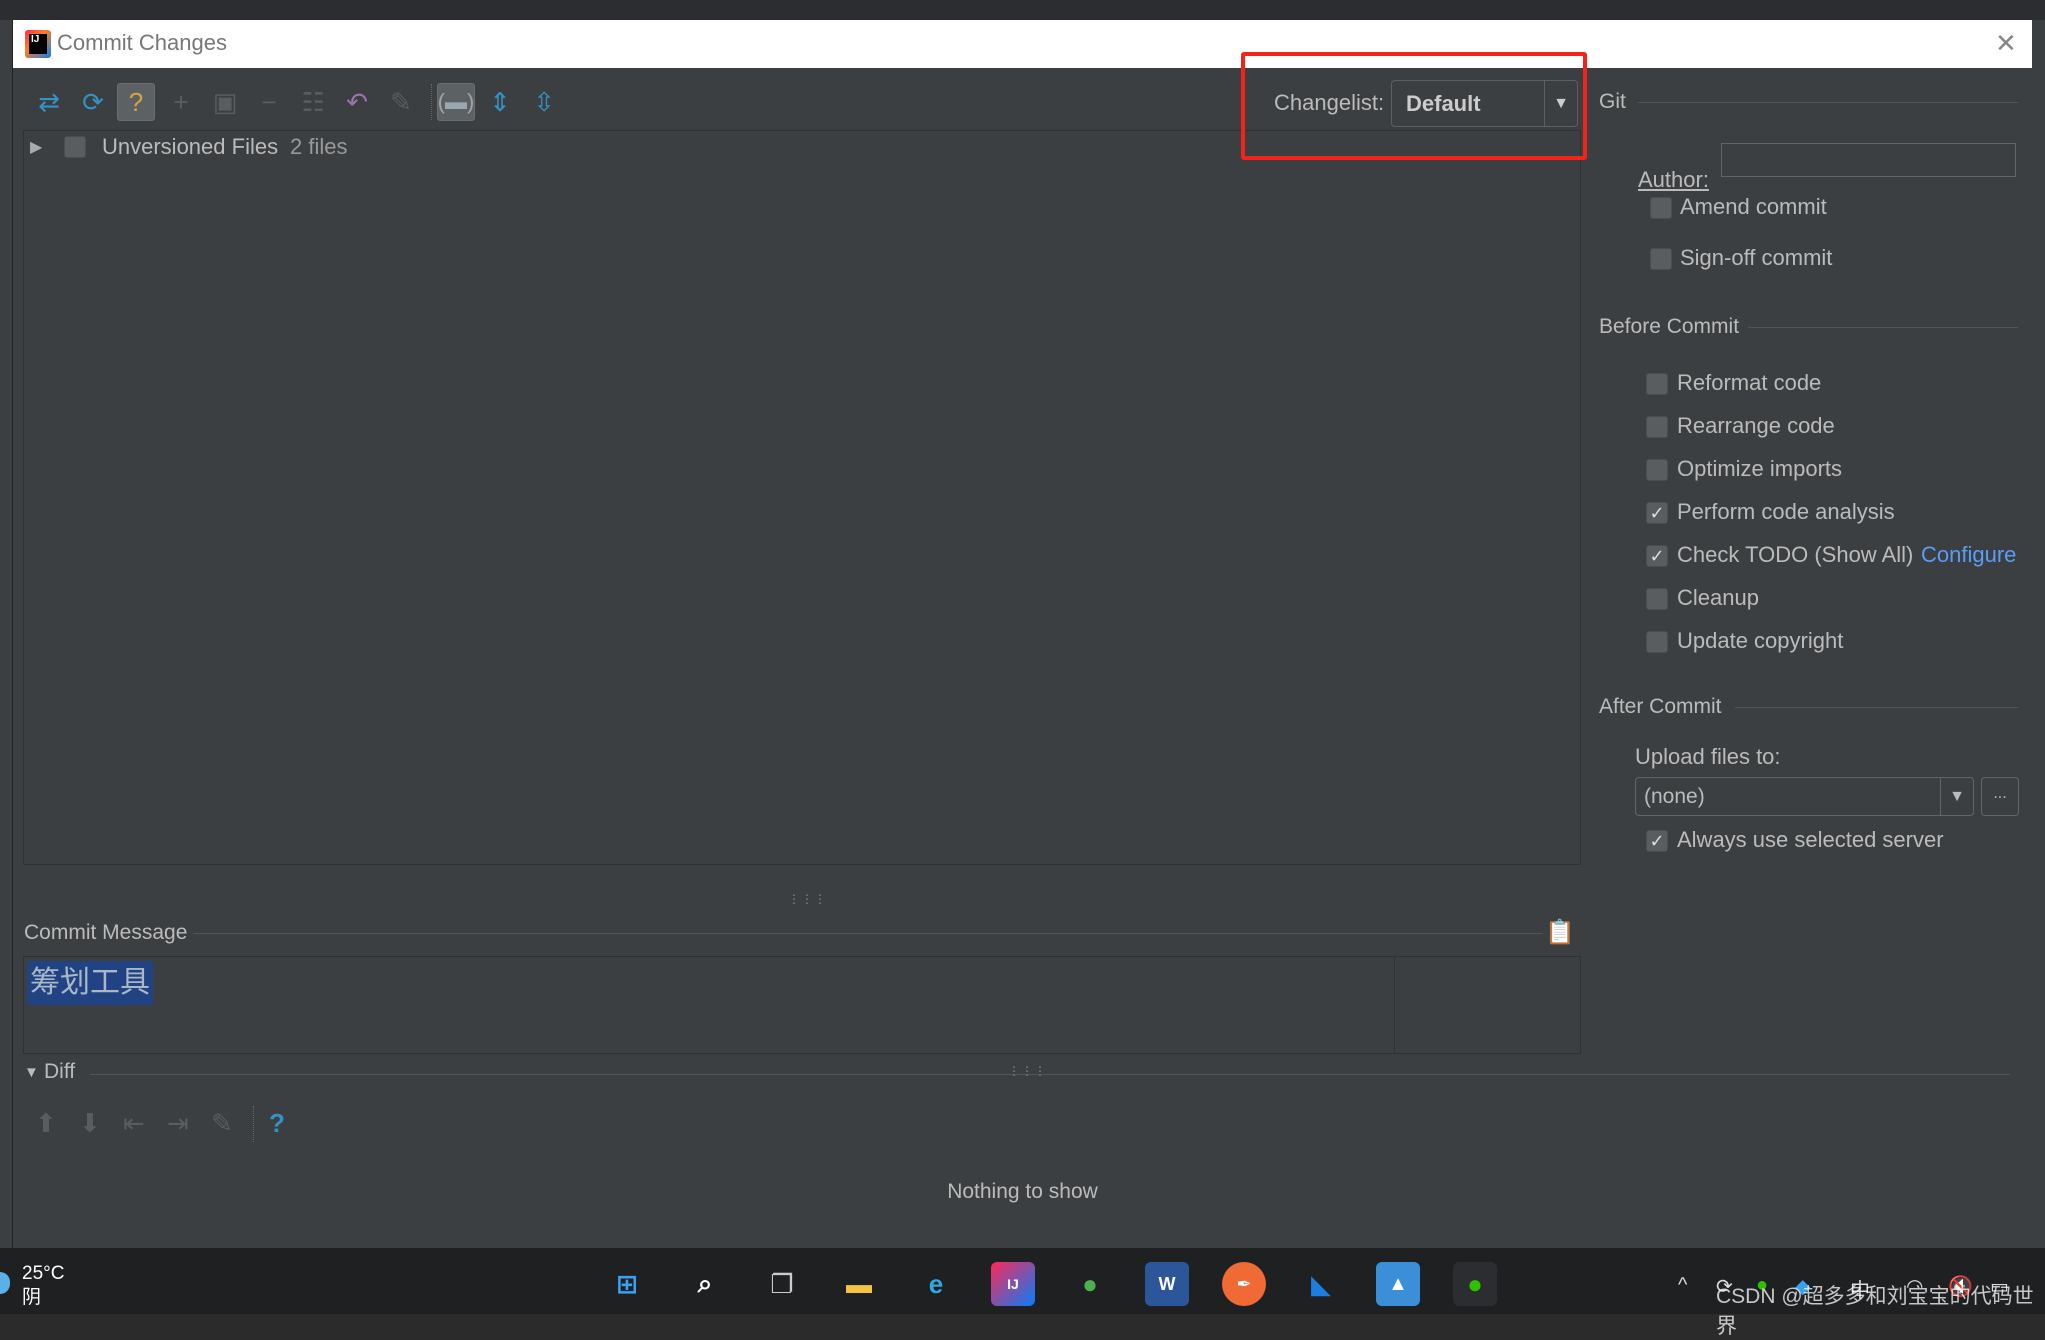  What do you see at coordinates (106, 932) in the screenshot?
I see `commit-message-label: Commit Message` at bounding box center [106, 932].